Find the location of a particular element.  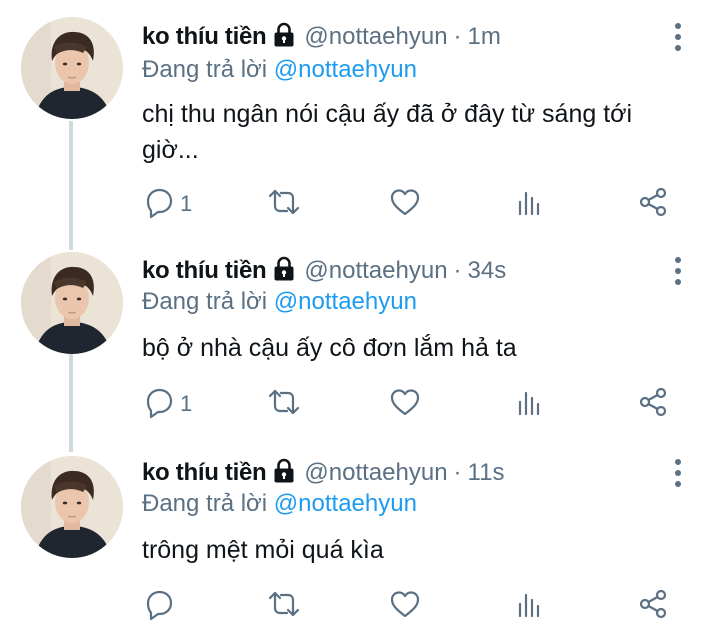

tweet-header: ko thíu tiền @nottaehyun · 34s is located at coordinates (324, 271).